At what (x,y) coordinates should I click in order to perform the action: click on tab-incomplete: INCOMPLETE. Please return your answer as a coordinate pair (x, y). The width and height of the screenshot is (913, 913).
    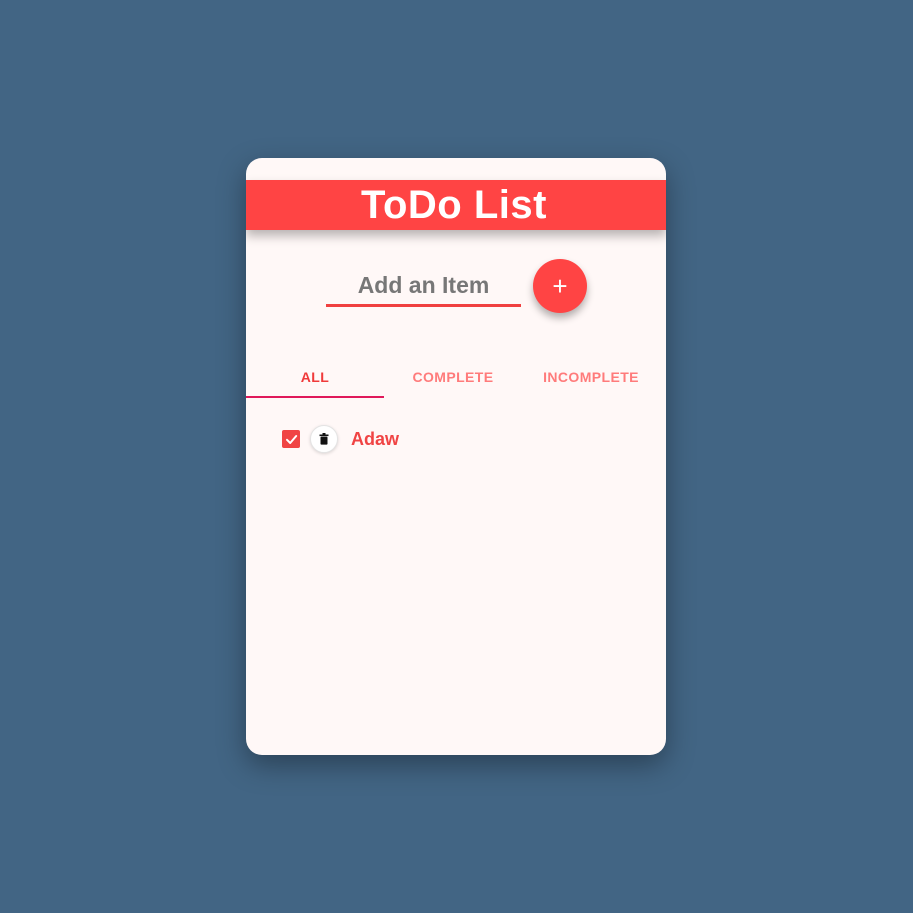
    Looking at the image, I should click on (591, 377).